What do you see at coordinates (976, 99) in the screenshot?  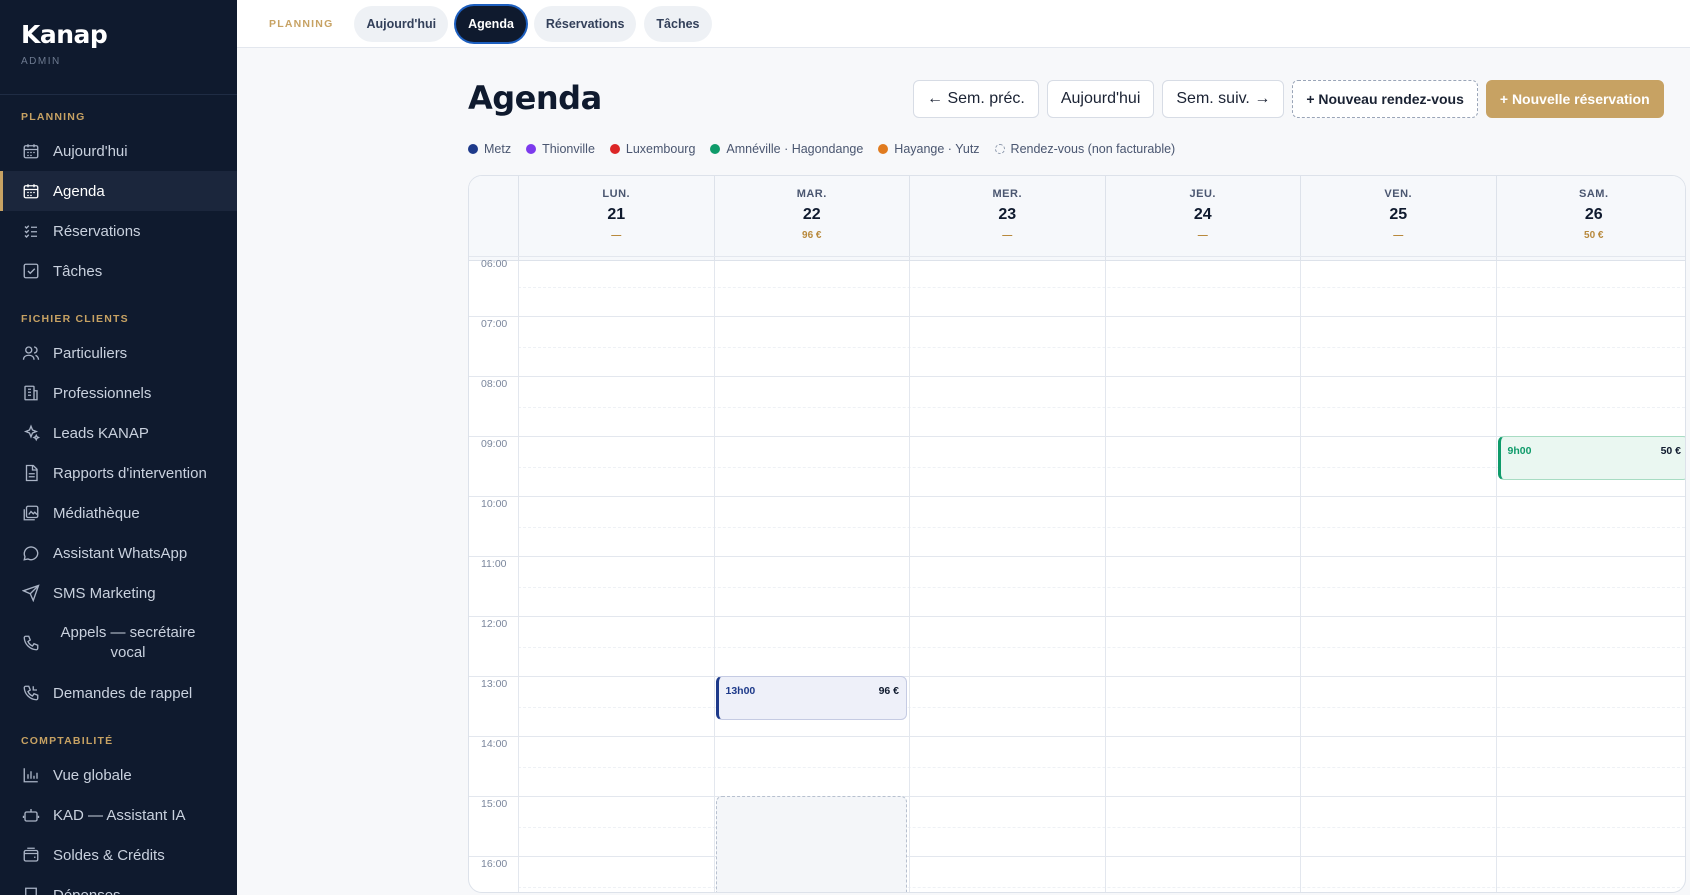 I see `prev-week-button: ← Sem. préc.` at bounding box center [976, 99].